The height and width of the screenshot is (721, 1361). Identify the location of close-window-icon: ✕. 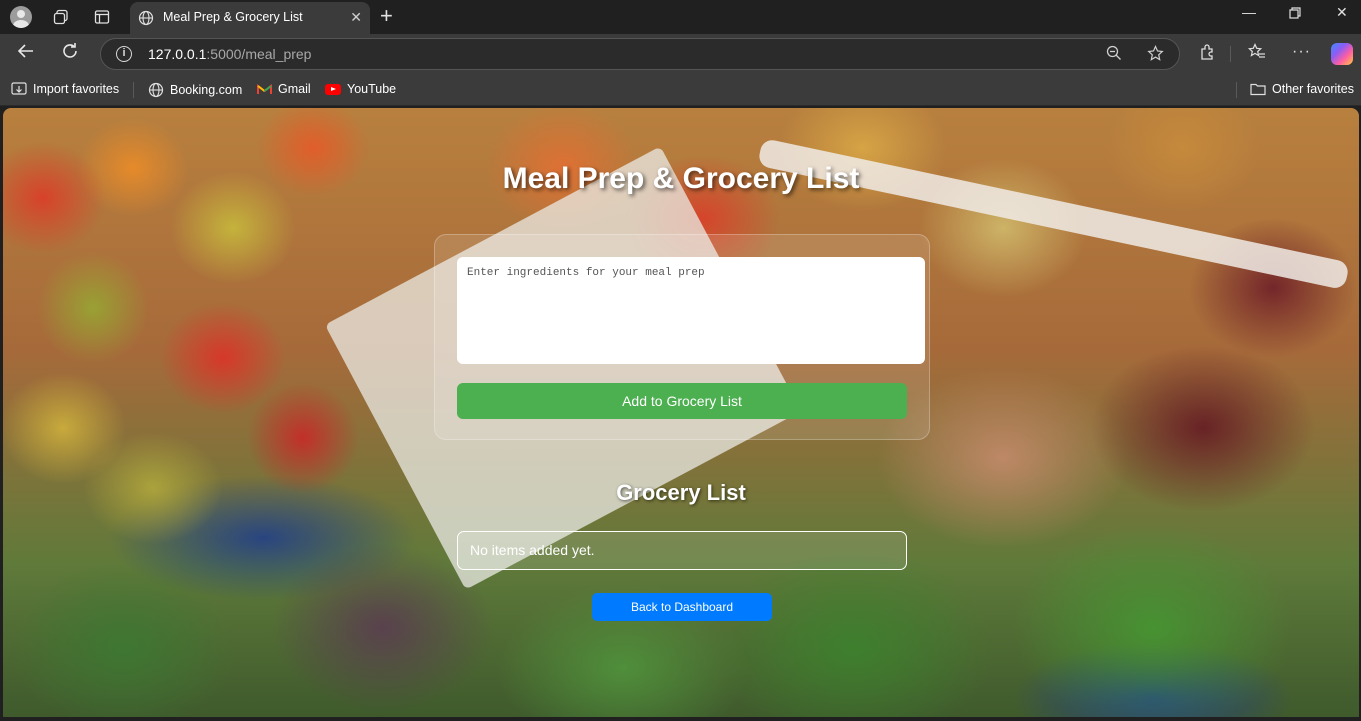
(1342, 12).